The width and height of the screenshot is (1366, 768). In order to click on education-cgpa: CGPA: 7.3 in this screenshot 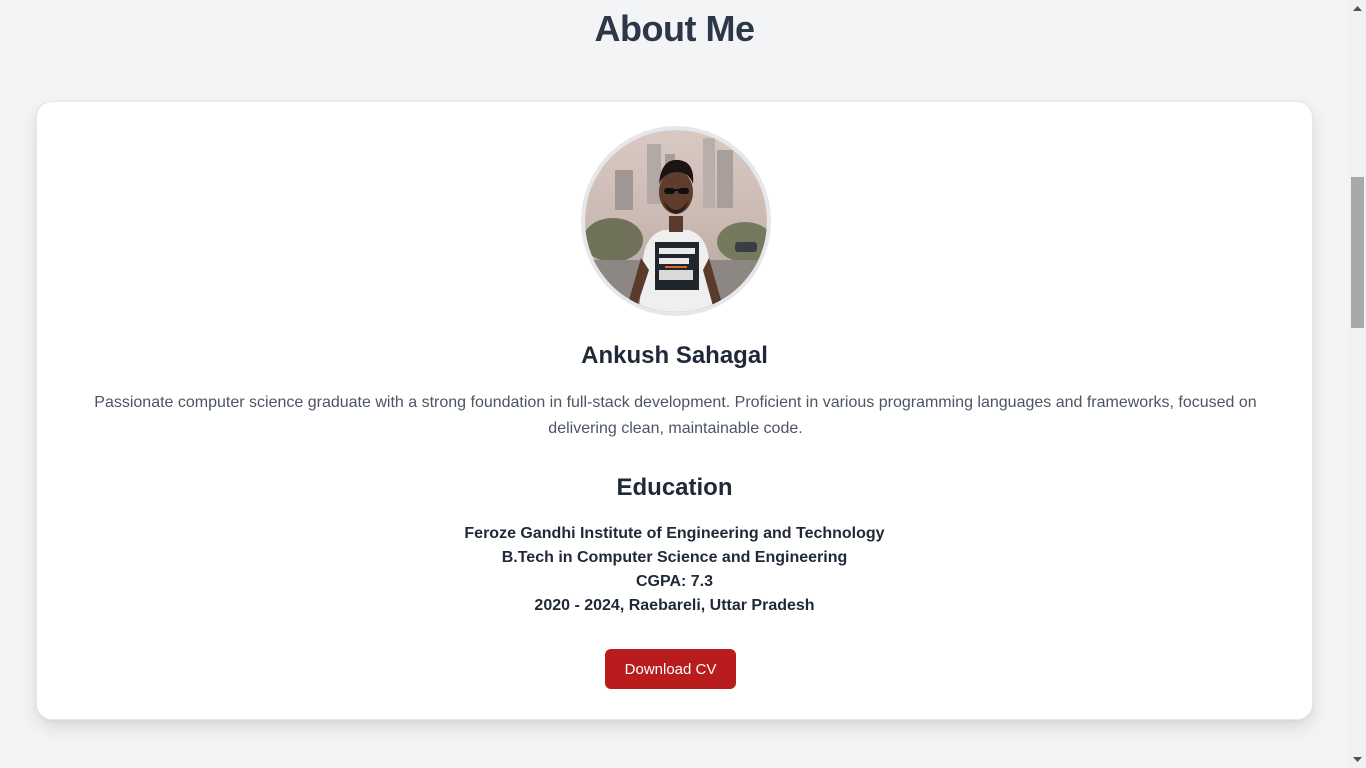, I will do `click(674, 581)`.